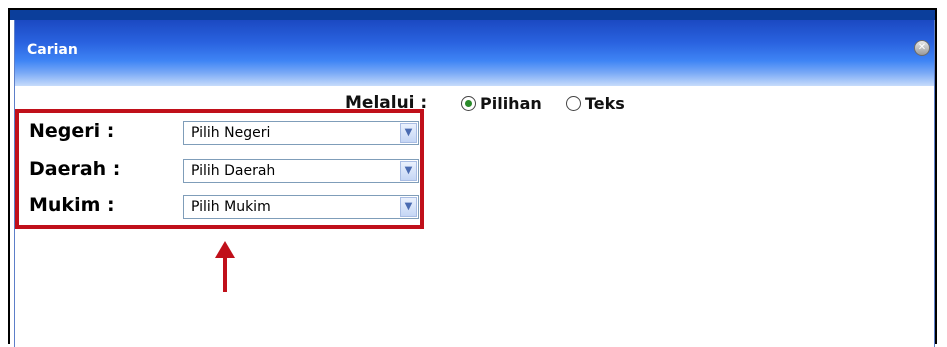 The height and width of the screenshot is (347, 947). What do you see at coordinates (52, 50) in the screenshot?
I see `dialog-title: Carian` at bounding box center [52, 50].